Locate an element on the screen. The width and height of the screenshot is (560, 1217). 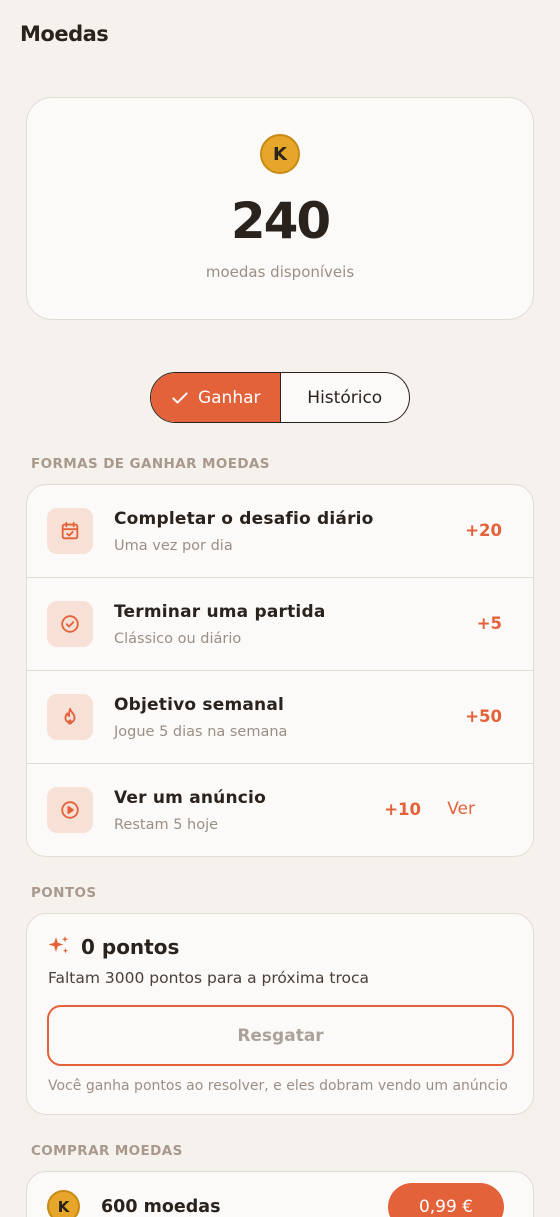
buy-section-label: COMPRAR MOEDAS is located at coordinates (107, 1151).